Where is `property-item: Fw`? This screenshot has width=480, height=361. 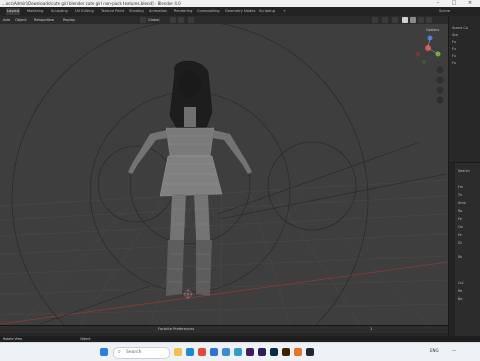
property-item: Fw is located at coordinates (460, 187).